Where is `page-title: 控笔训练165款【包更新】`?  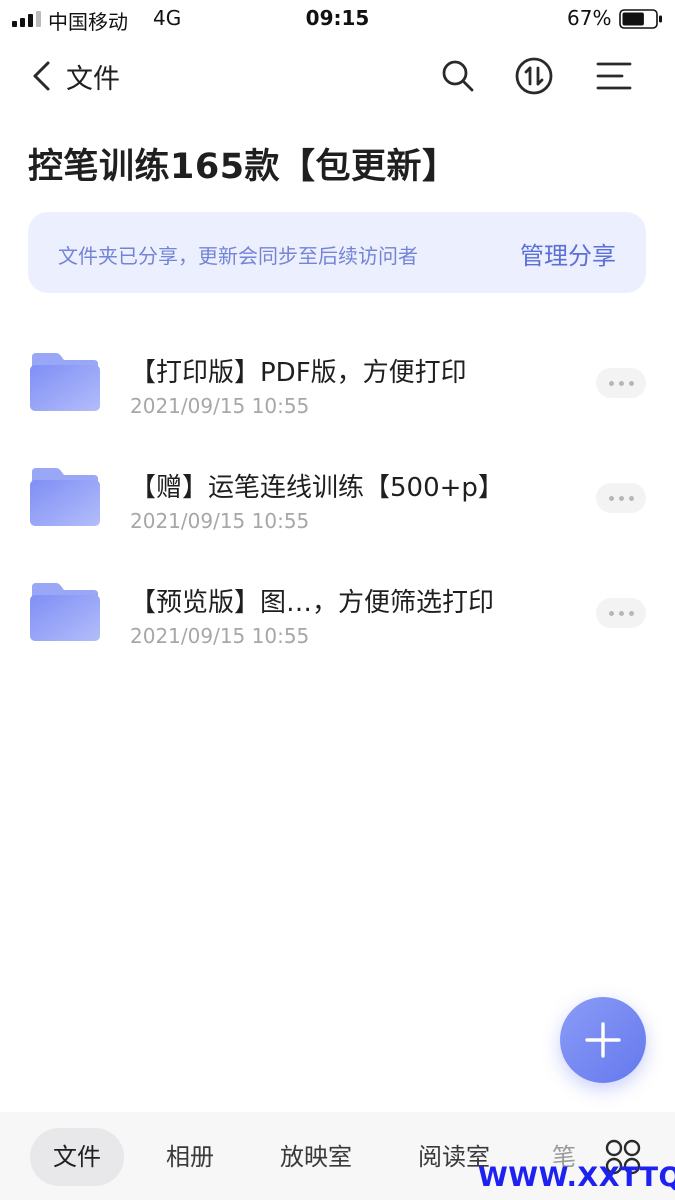 page-title: 控笔训练165款【包更新】 is located at coordinates (243, 167).